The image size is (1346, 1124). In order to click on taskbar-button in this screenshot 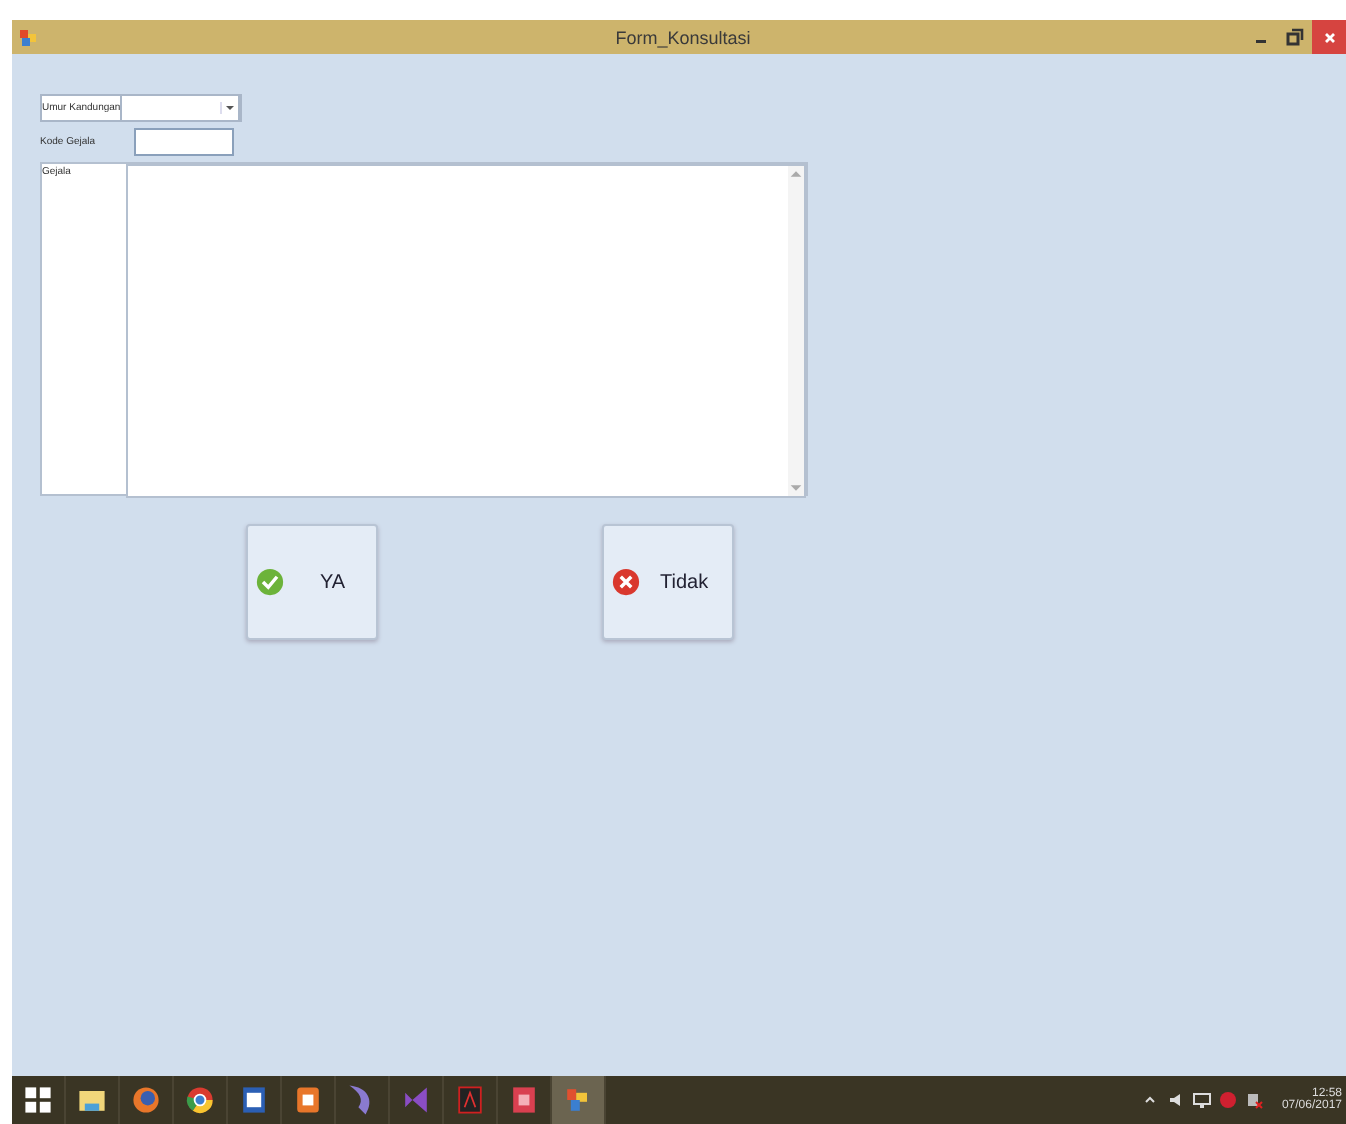, I will do `click(579, 1100)`.